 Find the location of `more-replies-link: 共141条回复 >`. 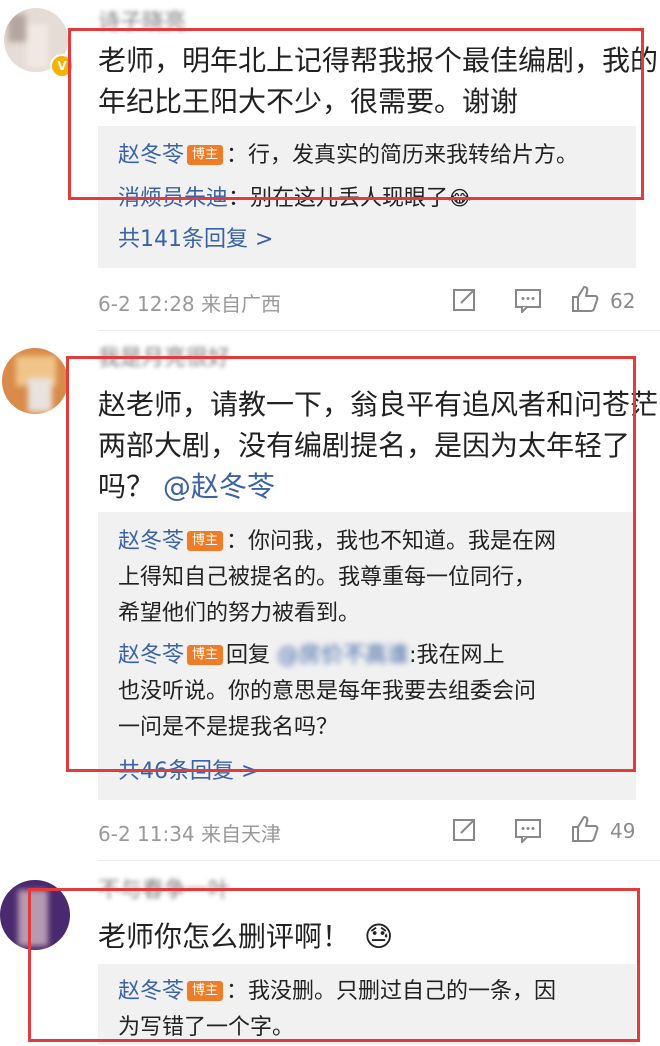

more-replies-link: 共141条回复 > is located at coordinates (195, 240).